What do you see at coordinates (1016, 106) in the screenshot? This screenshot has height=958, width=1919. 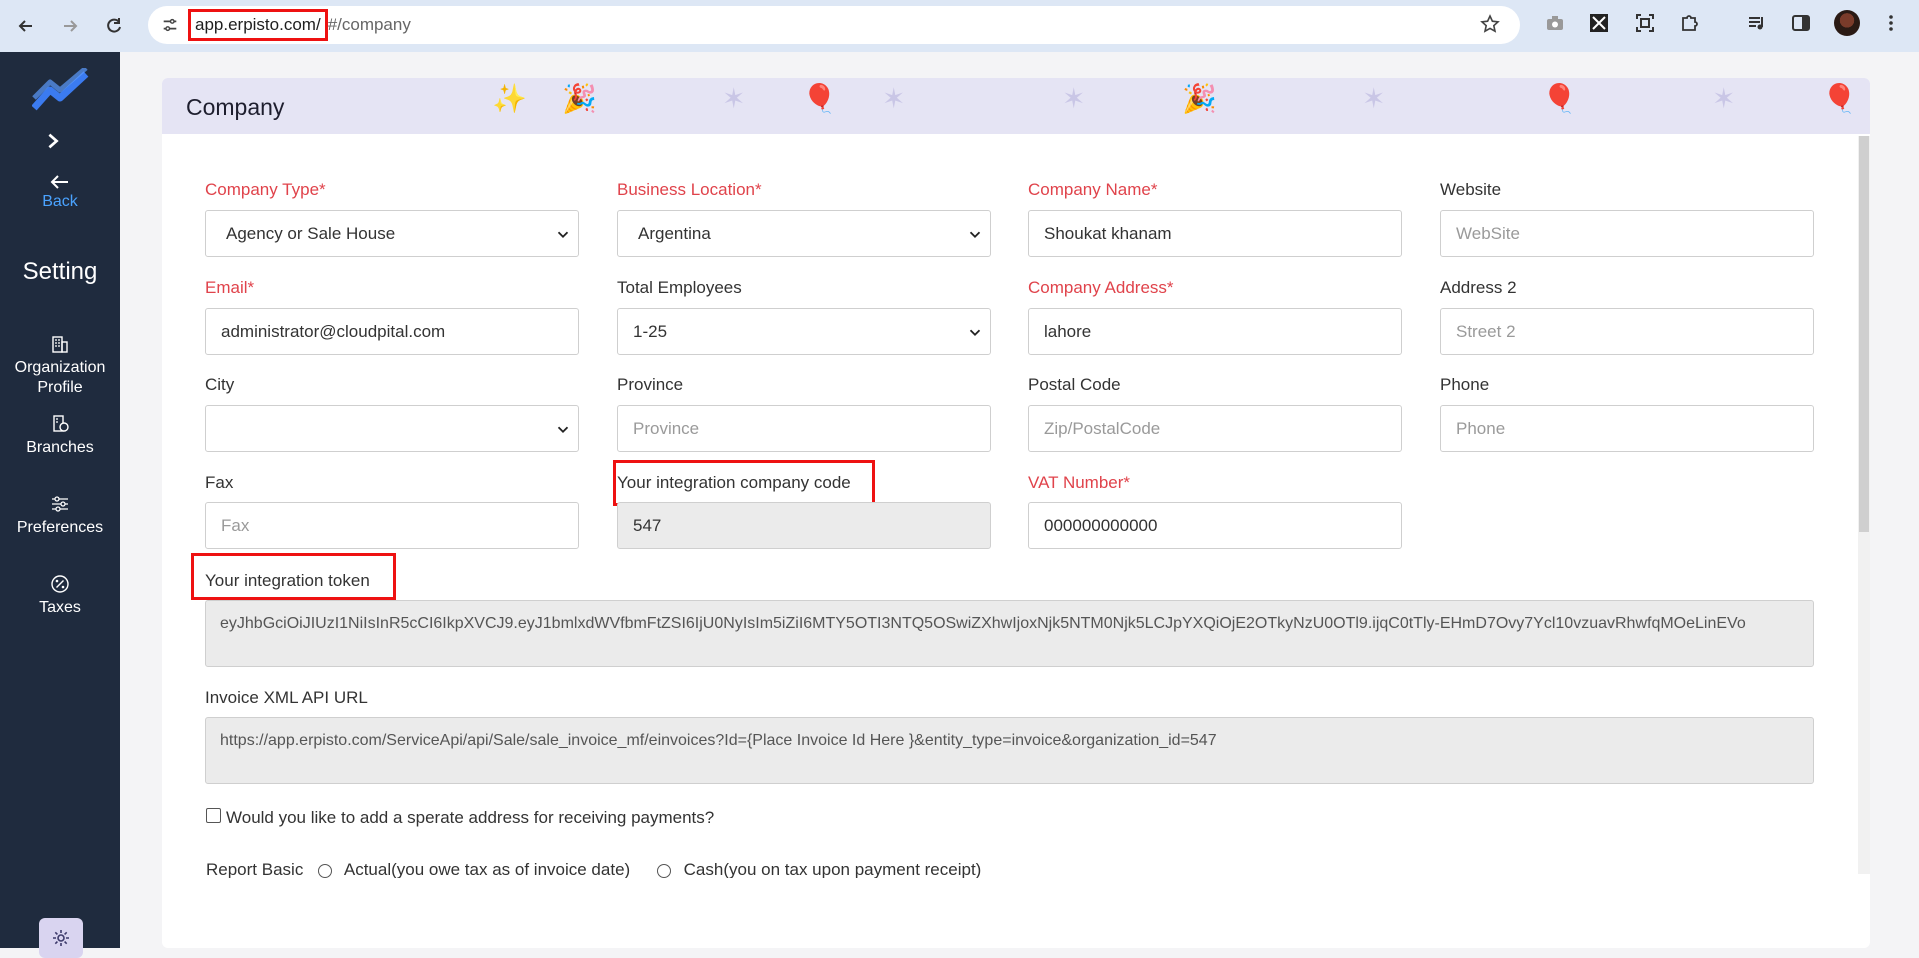 I see `card-header: ✨ 🎉 ✶ 🎈 ✶ ✶ 🎉 ✶ 🎈 ✶ 🎈 Company` at bounding box center [1016, 106].